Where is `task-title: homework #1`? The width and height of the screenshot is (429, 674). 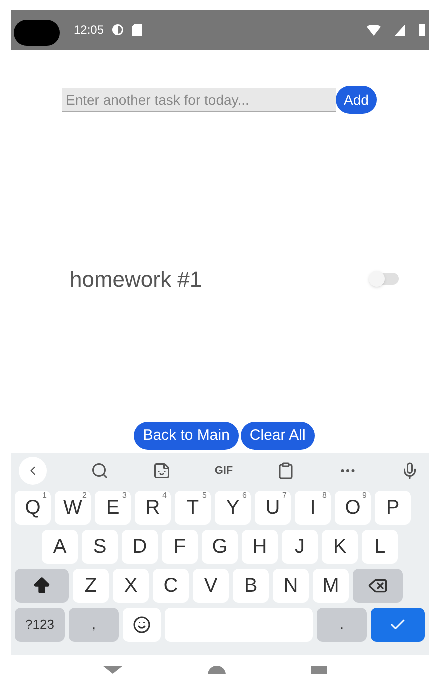
task-title: homework #1 is located at coordinates (137, 280).